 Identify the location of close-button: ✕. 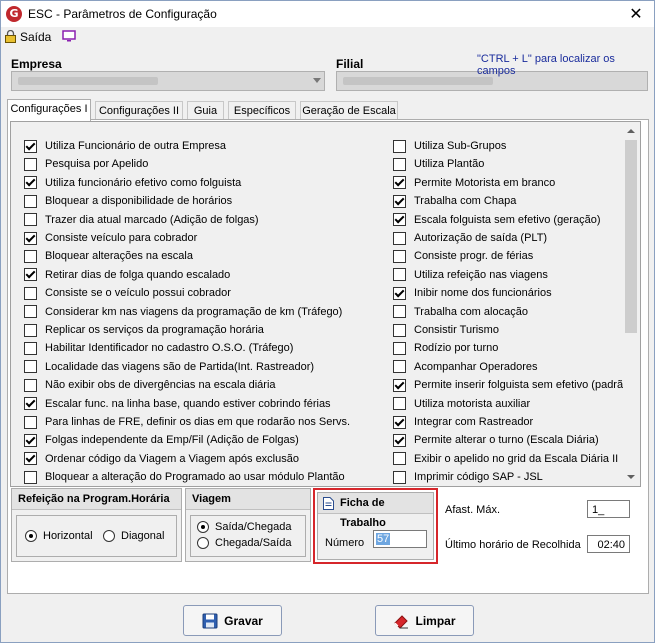
(636, 14).